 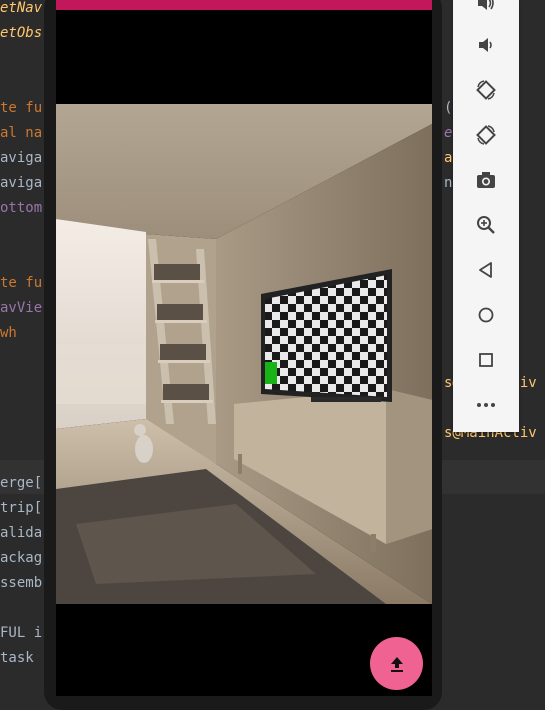 I want to click on camera-icon, so click(x=486, y=180).